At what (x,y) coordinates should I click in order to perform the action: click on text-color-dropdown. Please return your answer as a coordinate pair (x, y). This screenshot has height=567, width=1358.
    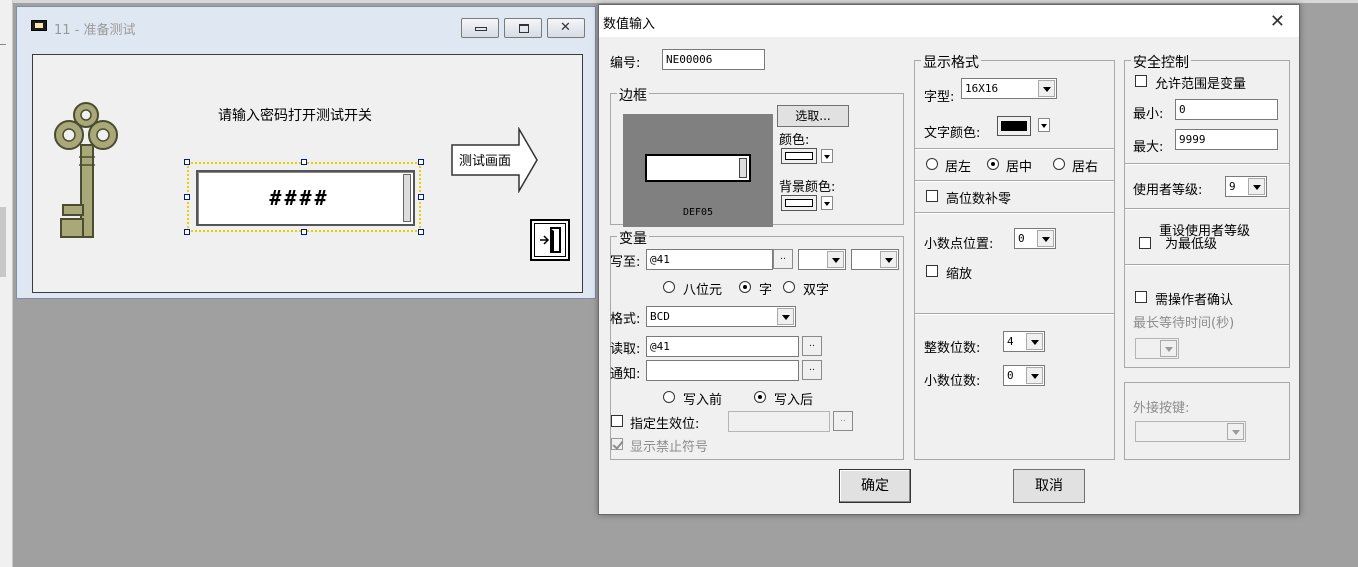
    Looking at the image, I should click on (1044, 125).